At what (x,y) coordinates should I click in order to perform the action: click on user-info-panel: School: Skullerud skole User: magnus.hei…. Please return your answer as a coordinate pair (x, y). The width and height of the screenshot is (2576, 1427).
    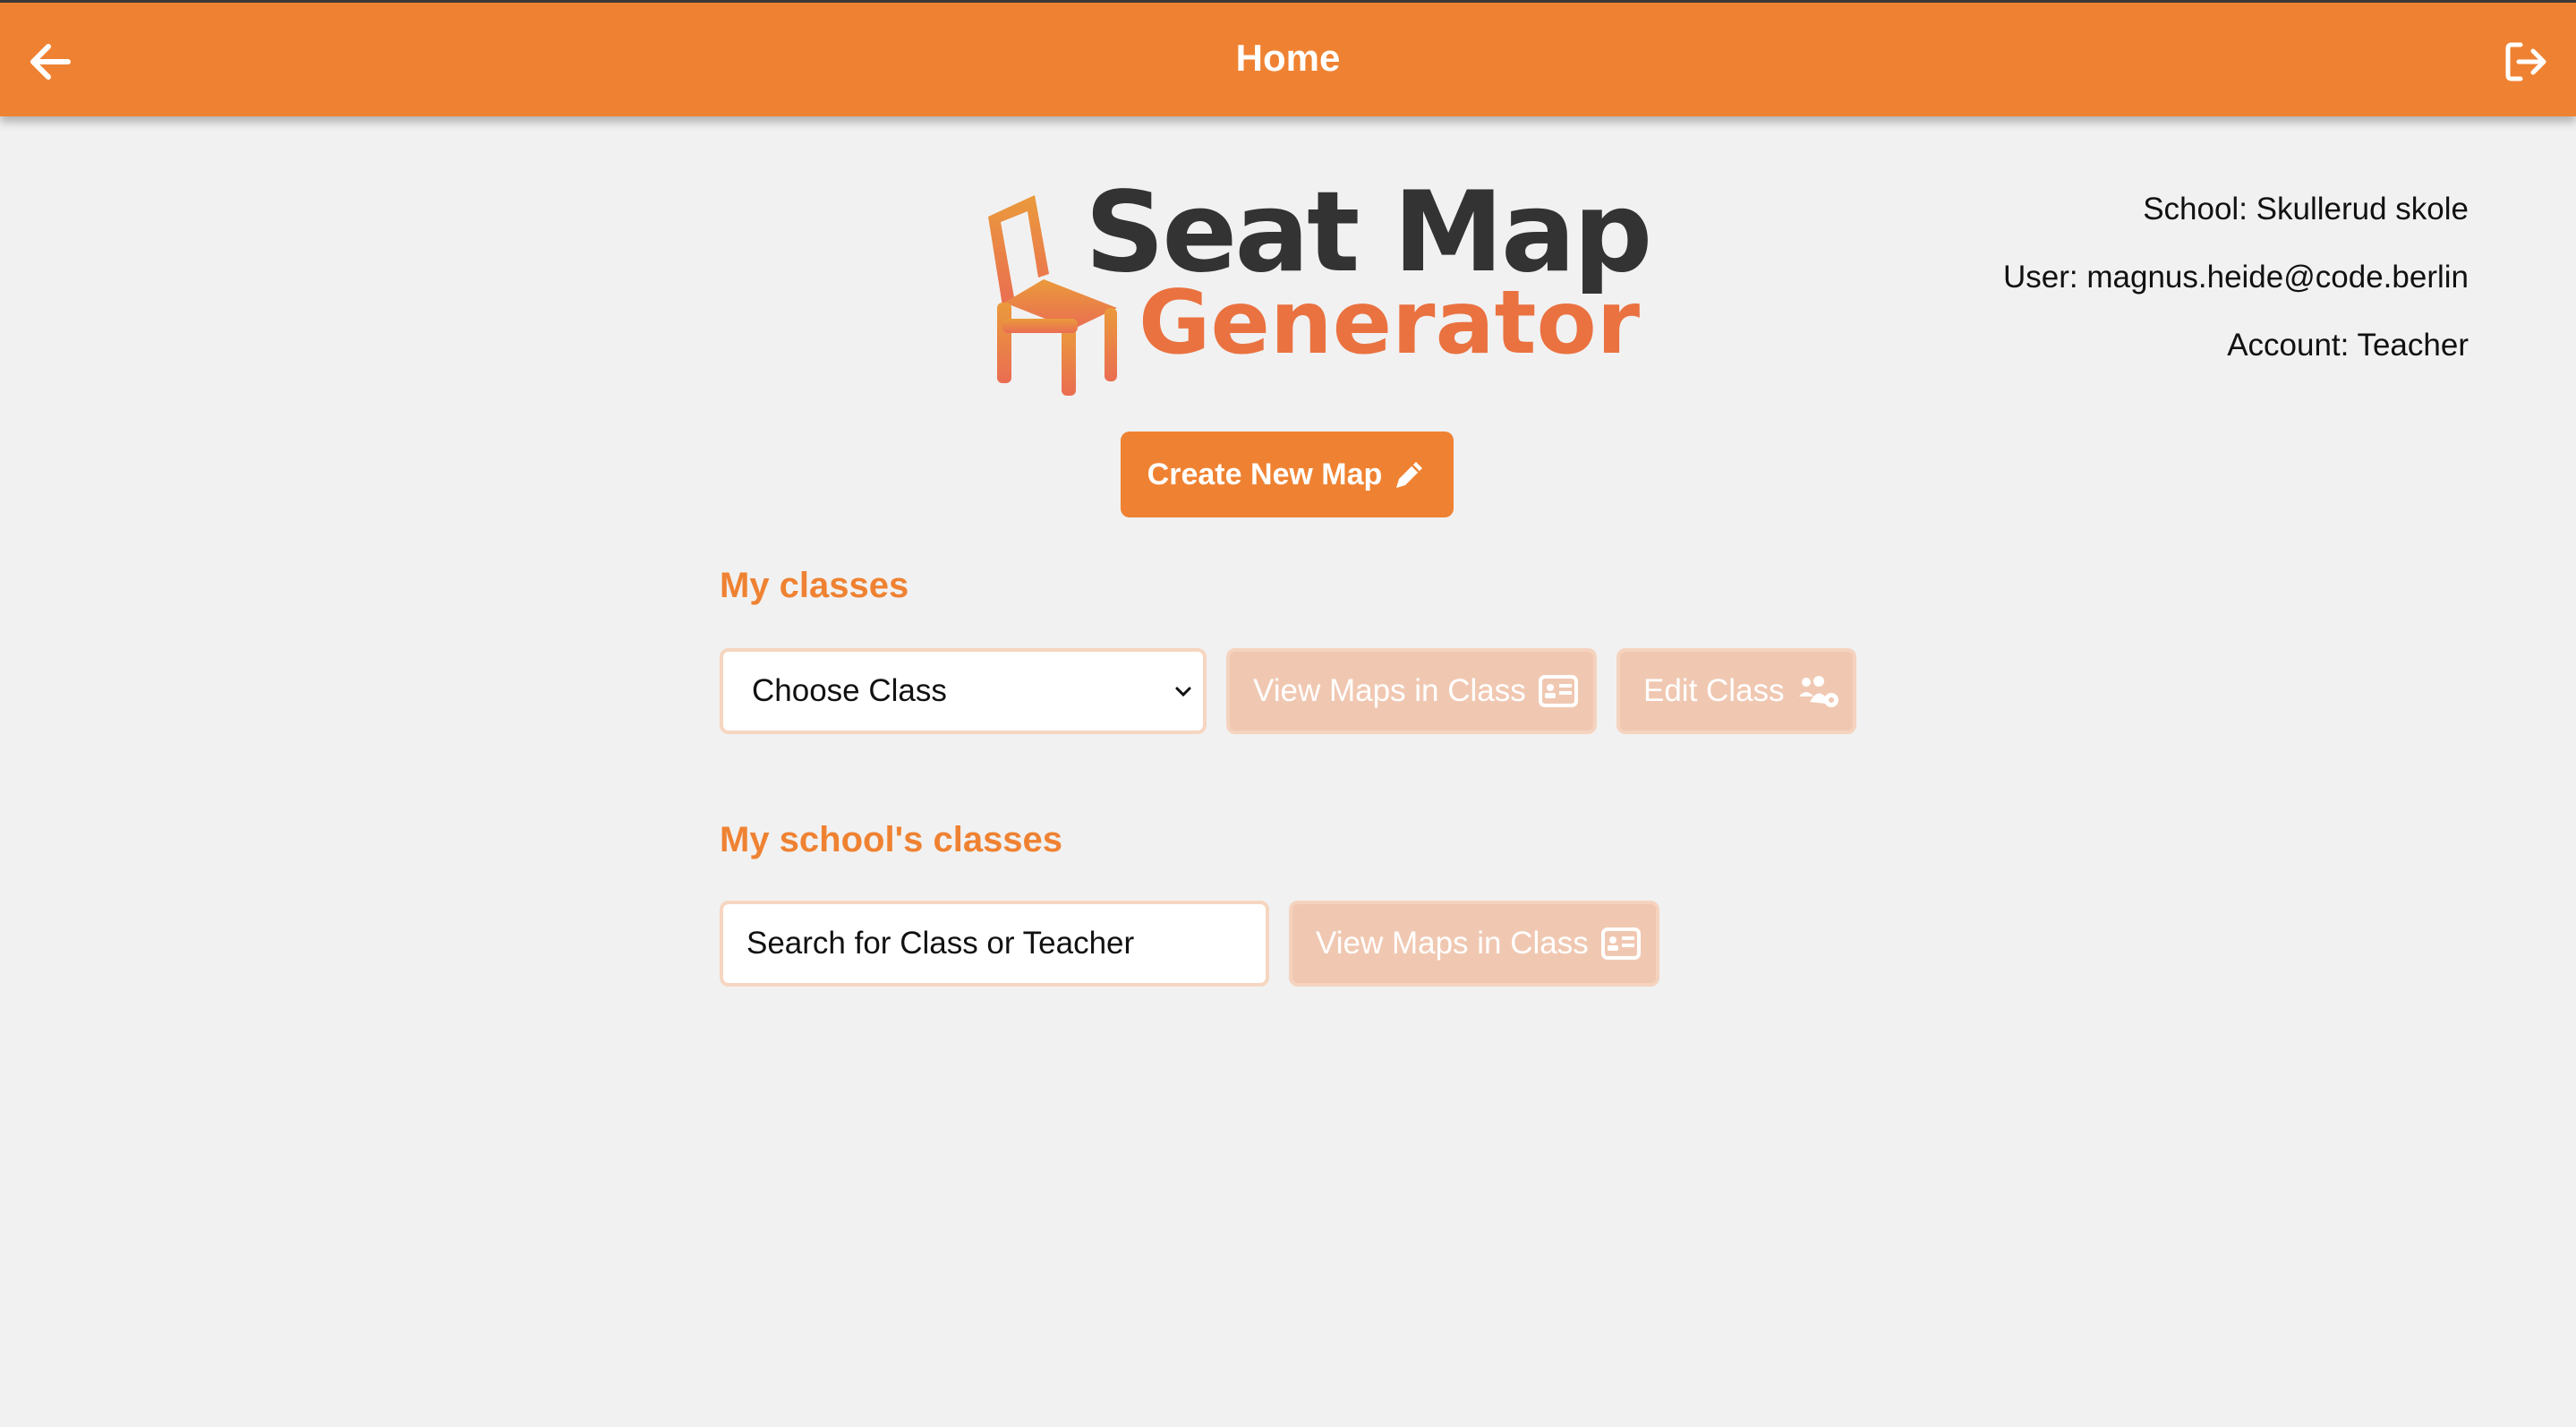
    Looking at the image, I should click on (2236, 278).